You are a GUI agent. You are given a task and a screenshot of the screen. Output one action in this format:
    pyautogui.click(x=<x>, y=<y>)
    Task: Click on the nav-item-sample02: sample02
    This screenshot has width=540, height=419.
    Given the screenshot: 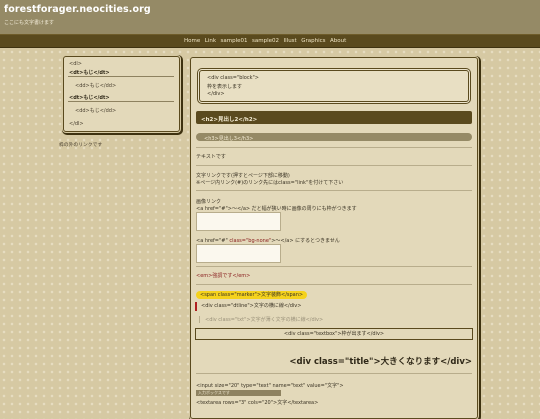 What is the action you would take?
    pyautogui.click(x=265, y=41)
    